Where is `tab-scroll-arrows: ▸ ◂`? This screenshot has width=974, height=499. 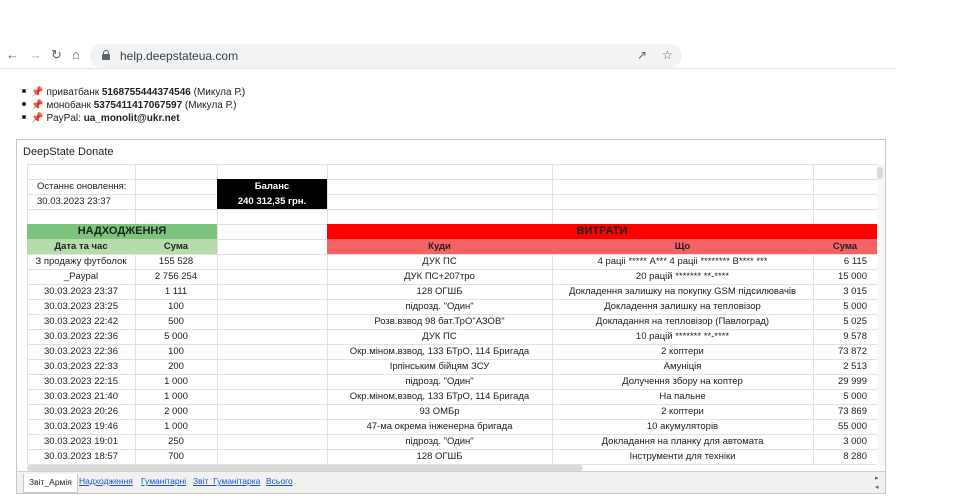
tab-scroll-arrows: ▸ ◂ is located at coordinates (877, 483).